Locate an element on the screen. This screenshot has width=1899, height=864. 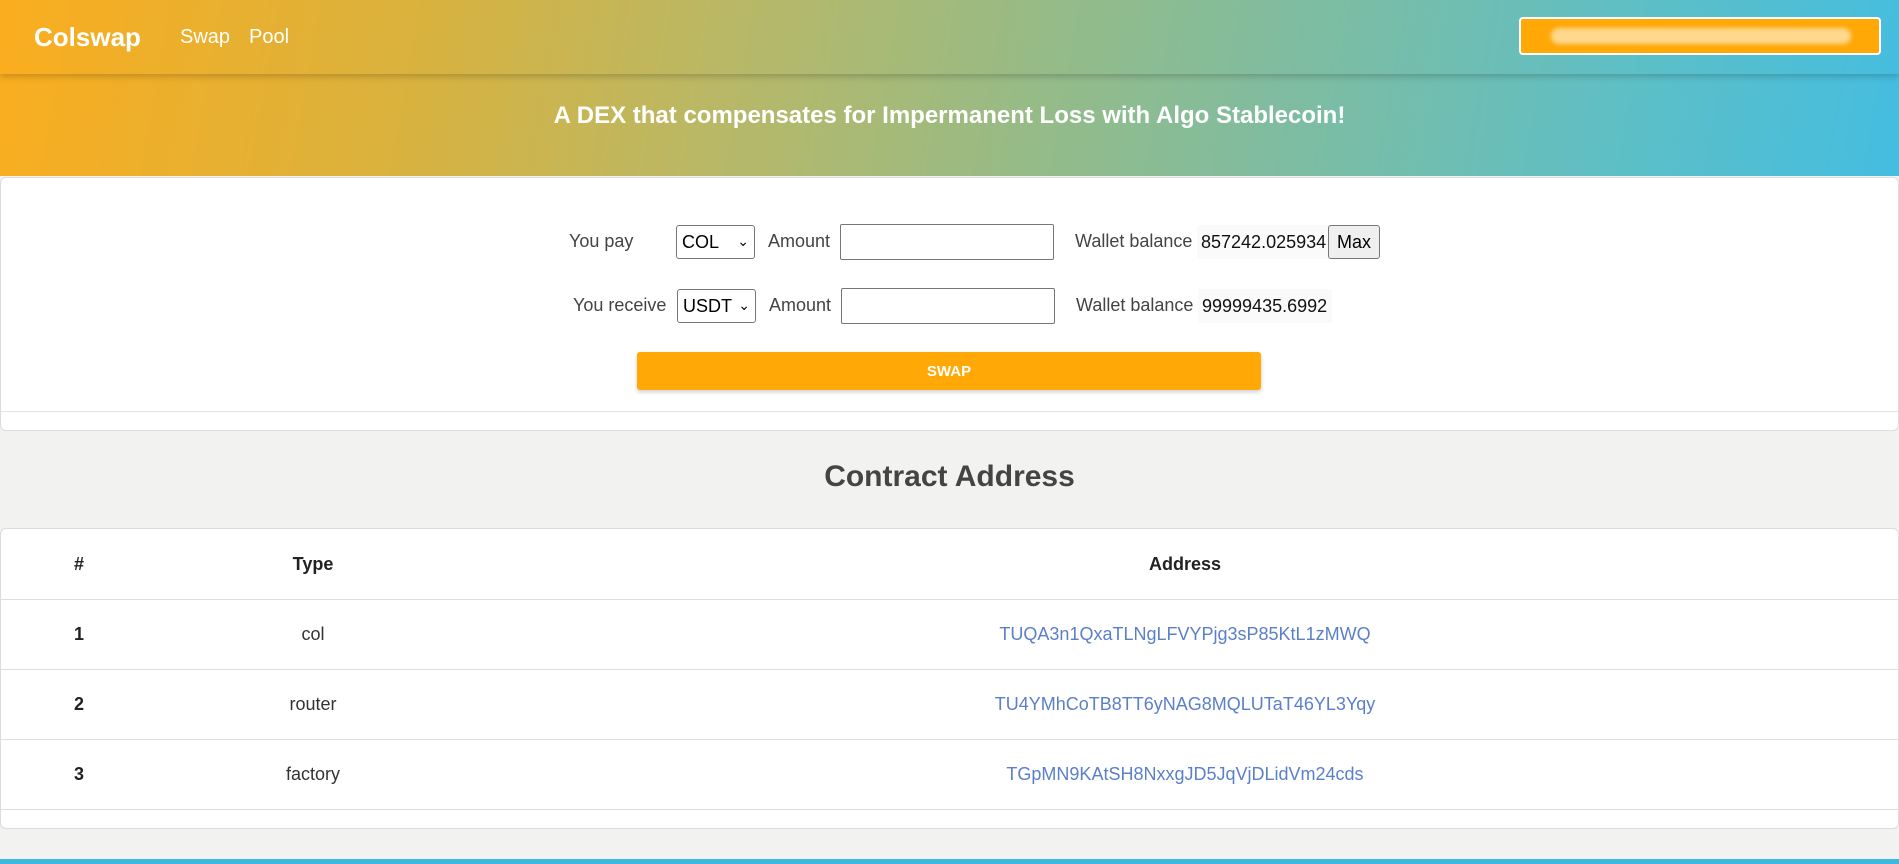
row-num: 1 is located at coordinates (78, 634).